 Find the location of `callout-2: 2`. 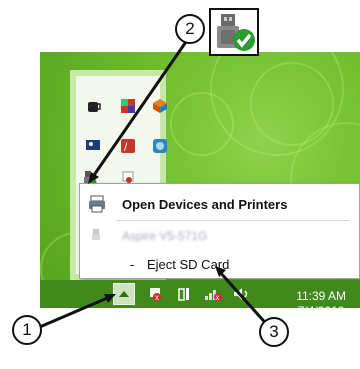

callout-2: 2 is located at coordinates (190, 29).